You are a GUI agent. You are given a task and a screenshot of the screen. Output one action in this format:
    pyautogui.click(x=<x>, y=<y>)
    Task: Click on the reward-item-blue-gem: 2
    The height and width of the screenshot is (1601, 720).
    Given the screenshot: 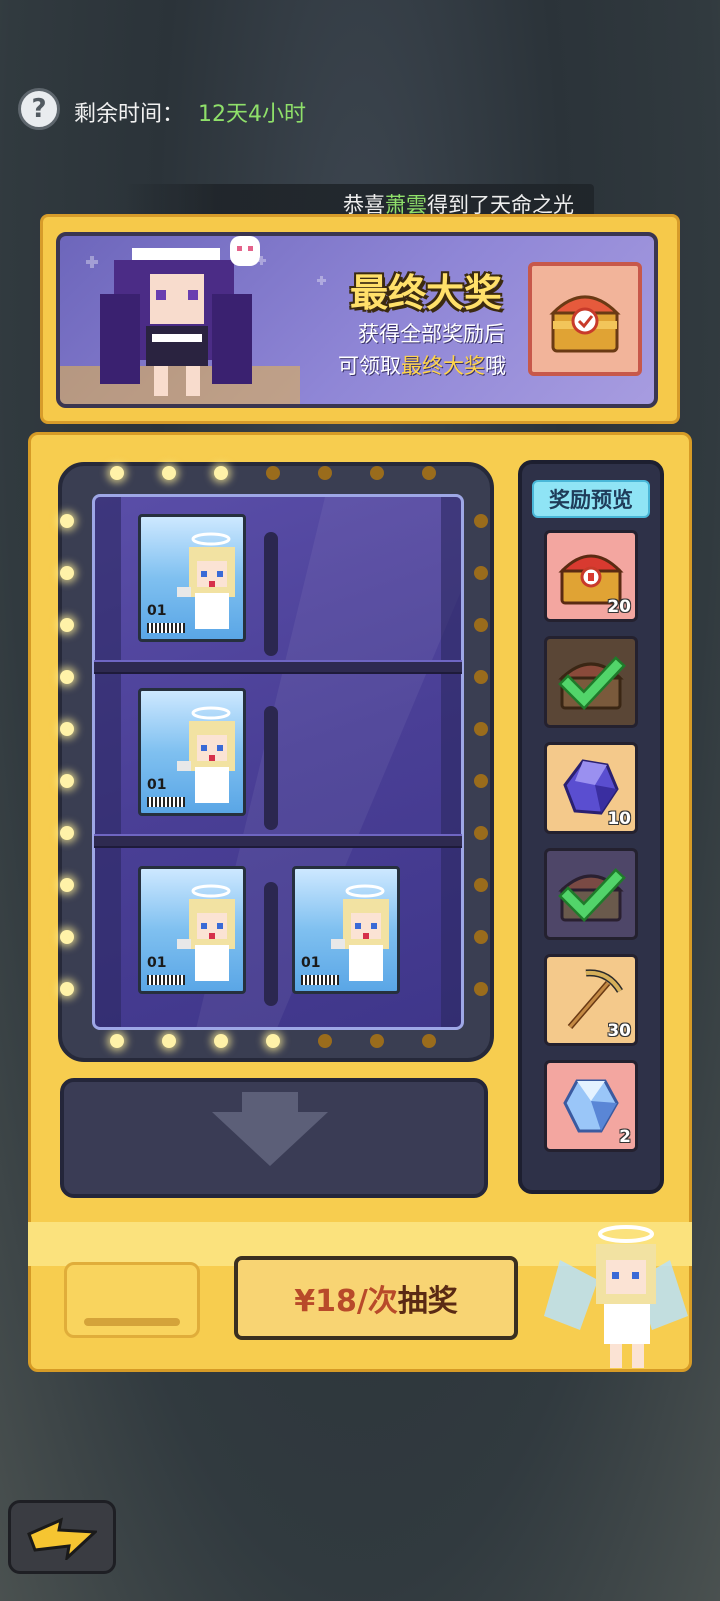 What is the action you would take?
    pyautogui.click(x=591, y=1106)
    